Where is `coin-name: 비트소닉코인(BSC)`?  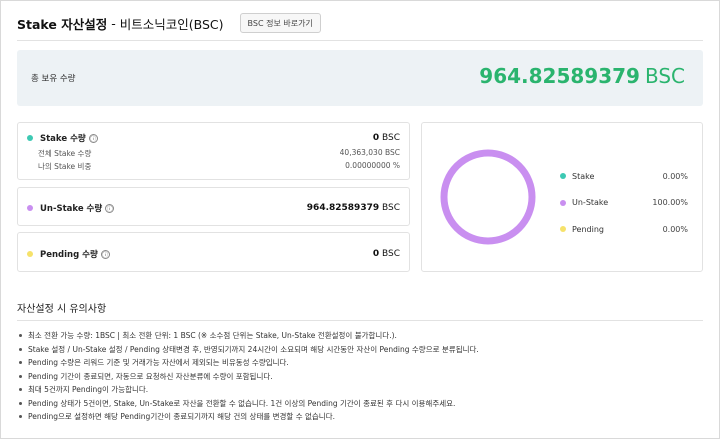 coin-name: 비트소닉코인(BSC) is located at coordinates (171, 24).